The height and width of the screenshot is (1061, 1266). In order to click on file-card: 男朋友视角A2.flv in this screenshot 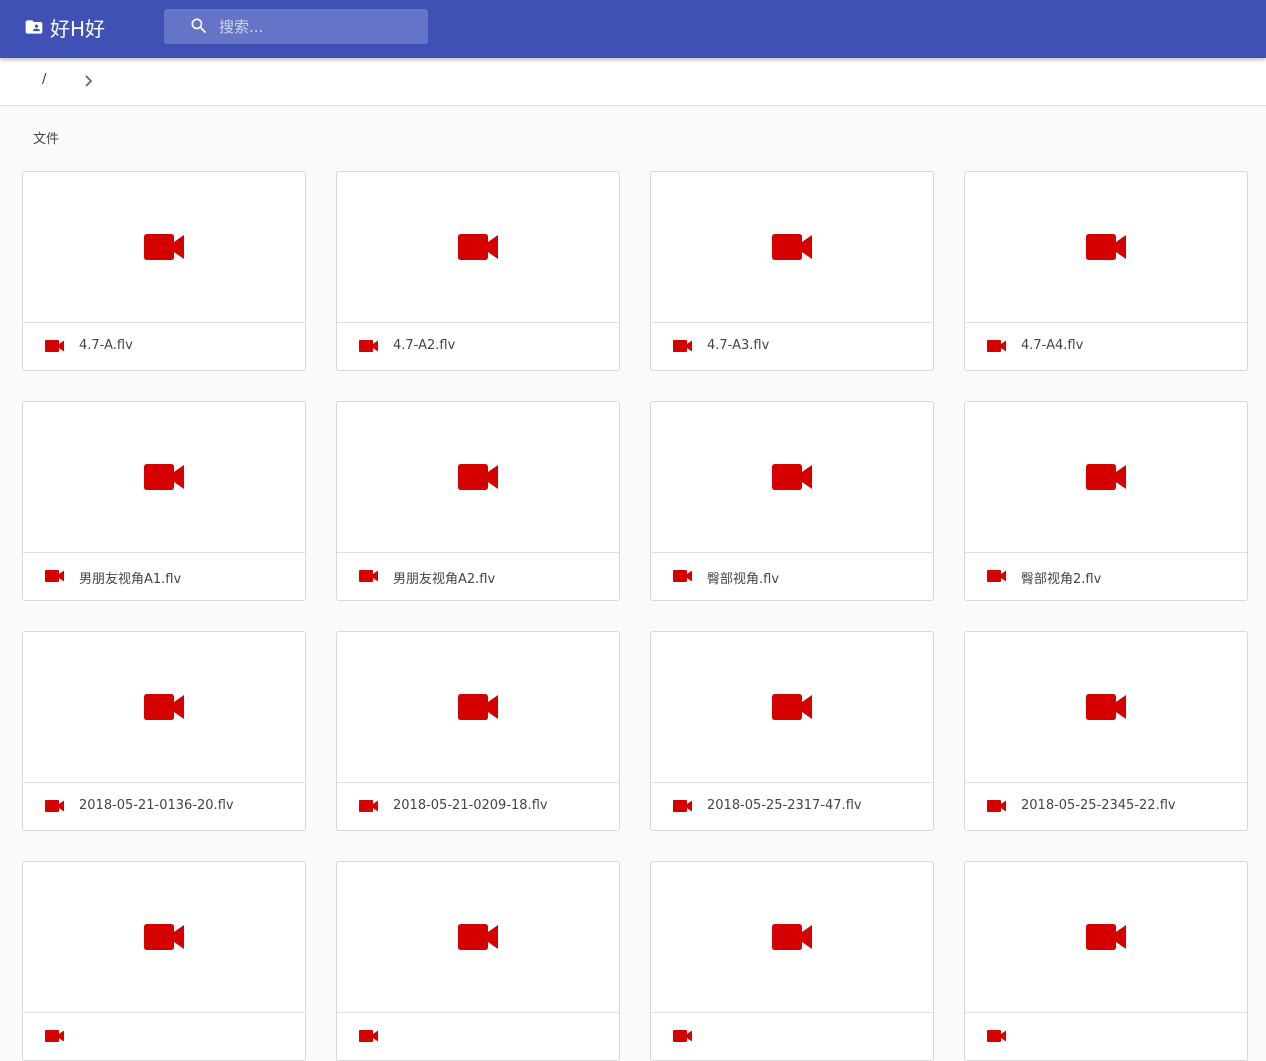, I will do `click(478, 501)`.